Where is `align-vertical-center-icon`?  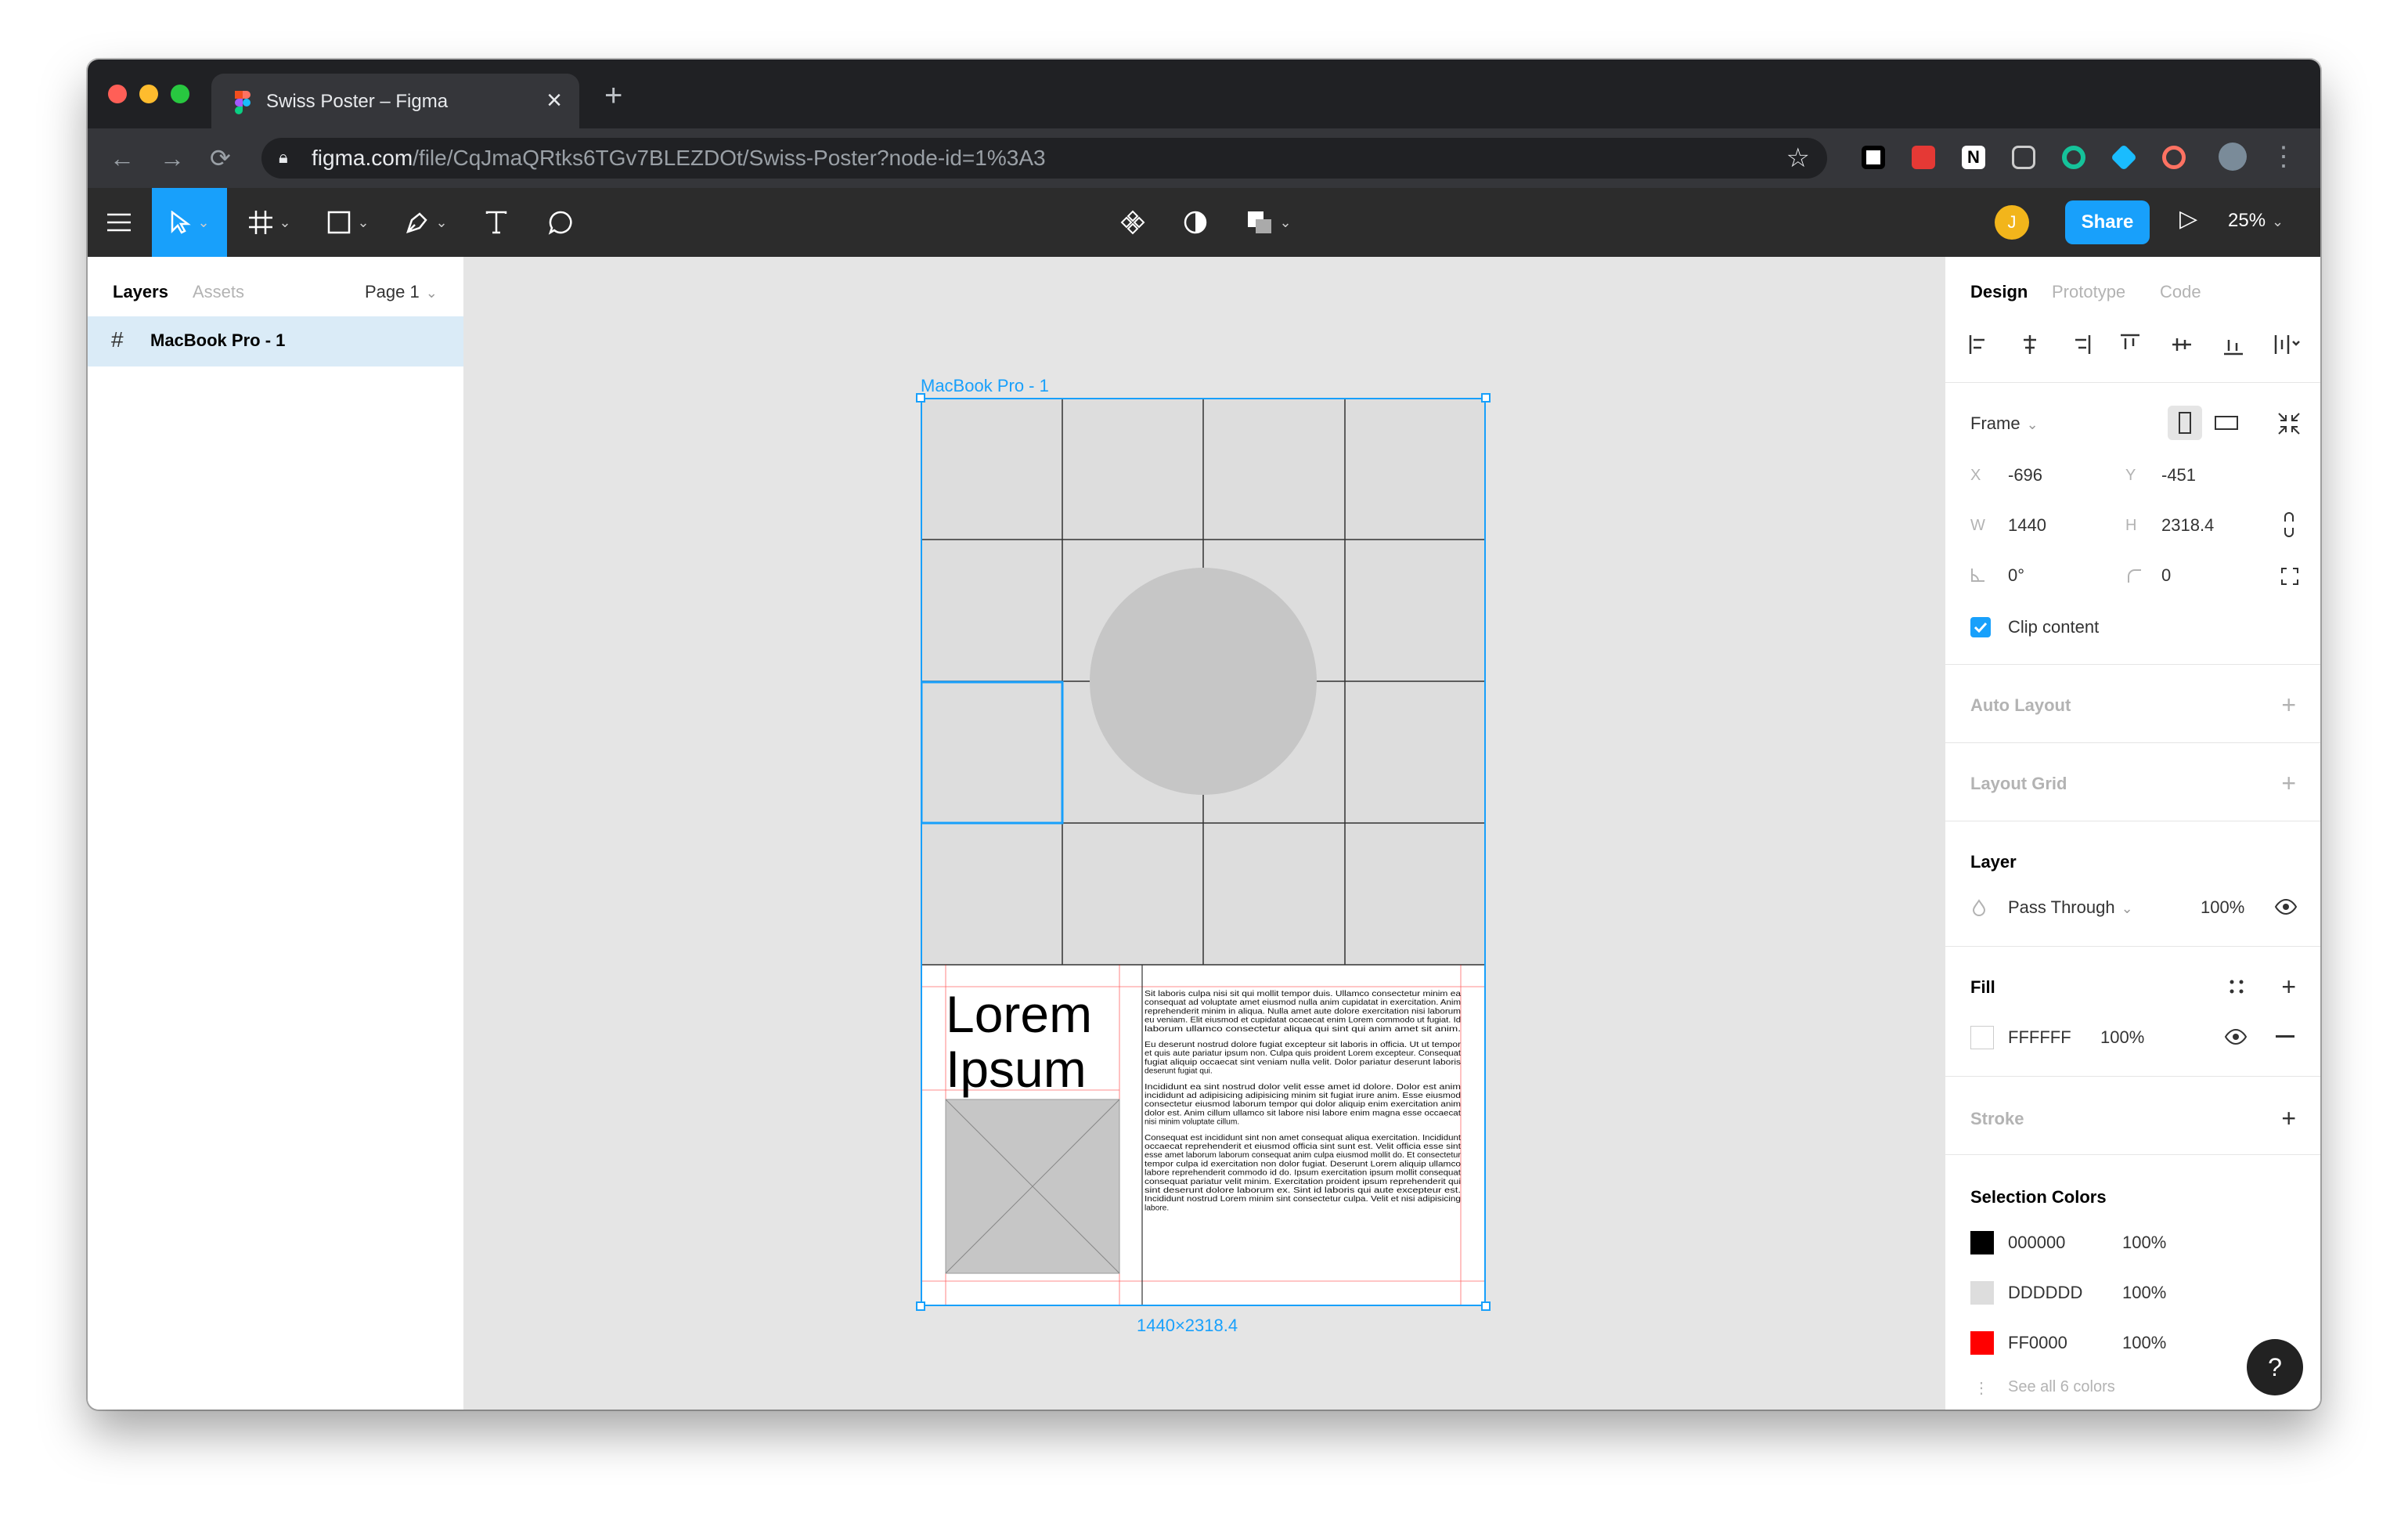
align-vertical-center-icon is located at coordinates (2181, 344).